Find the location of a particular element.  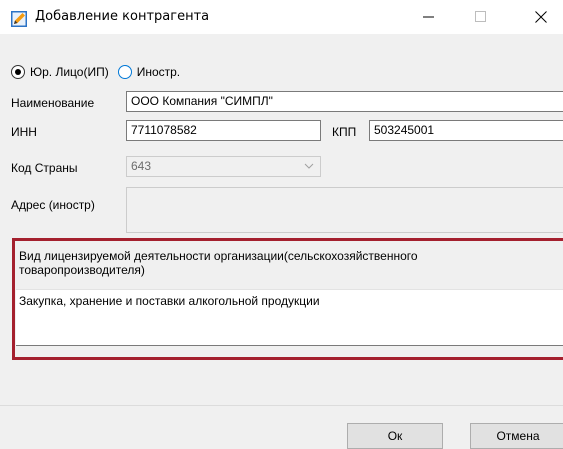

cancel-button: Отмена is located at coordinates (516, 436).